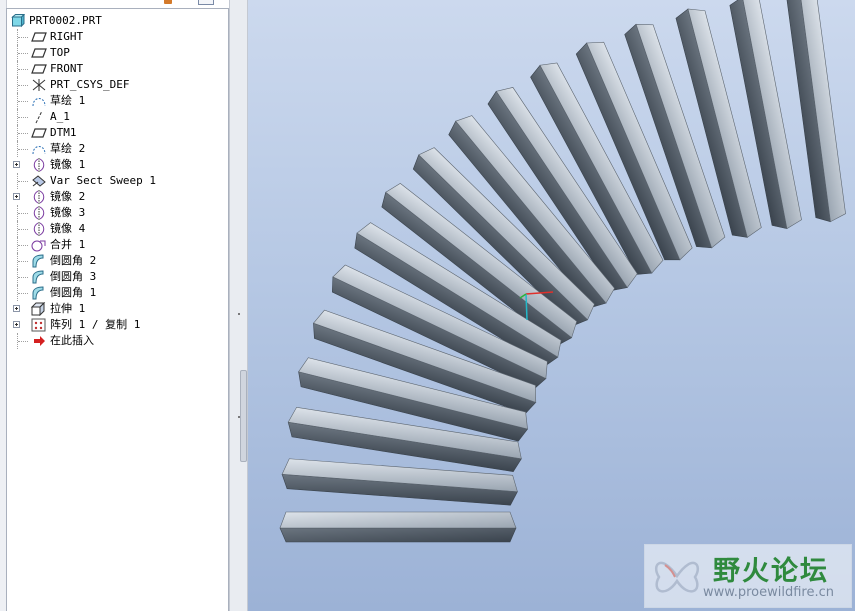  What do you see at coordinates (768, 592) in the screenshot?
I see `watermark-url: www.proewildfire.cn` at bounding box center [768, 592].